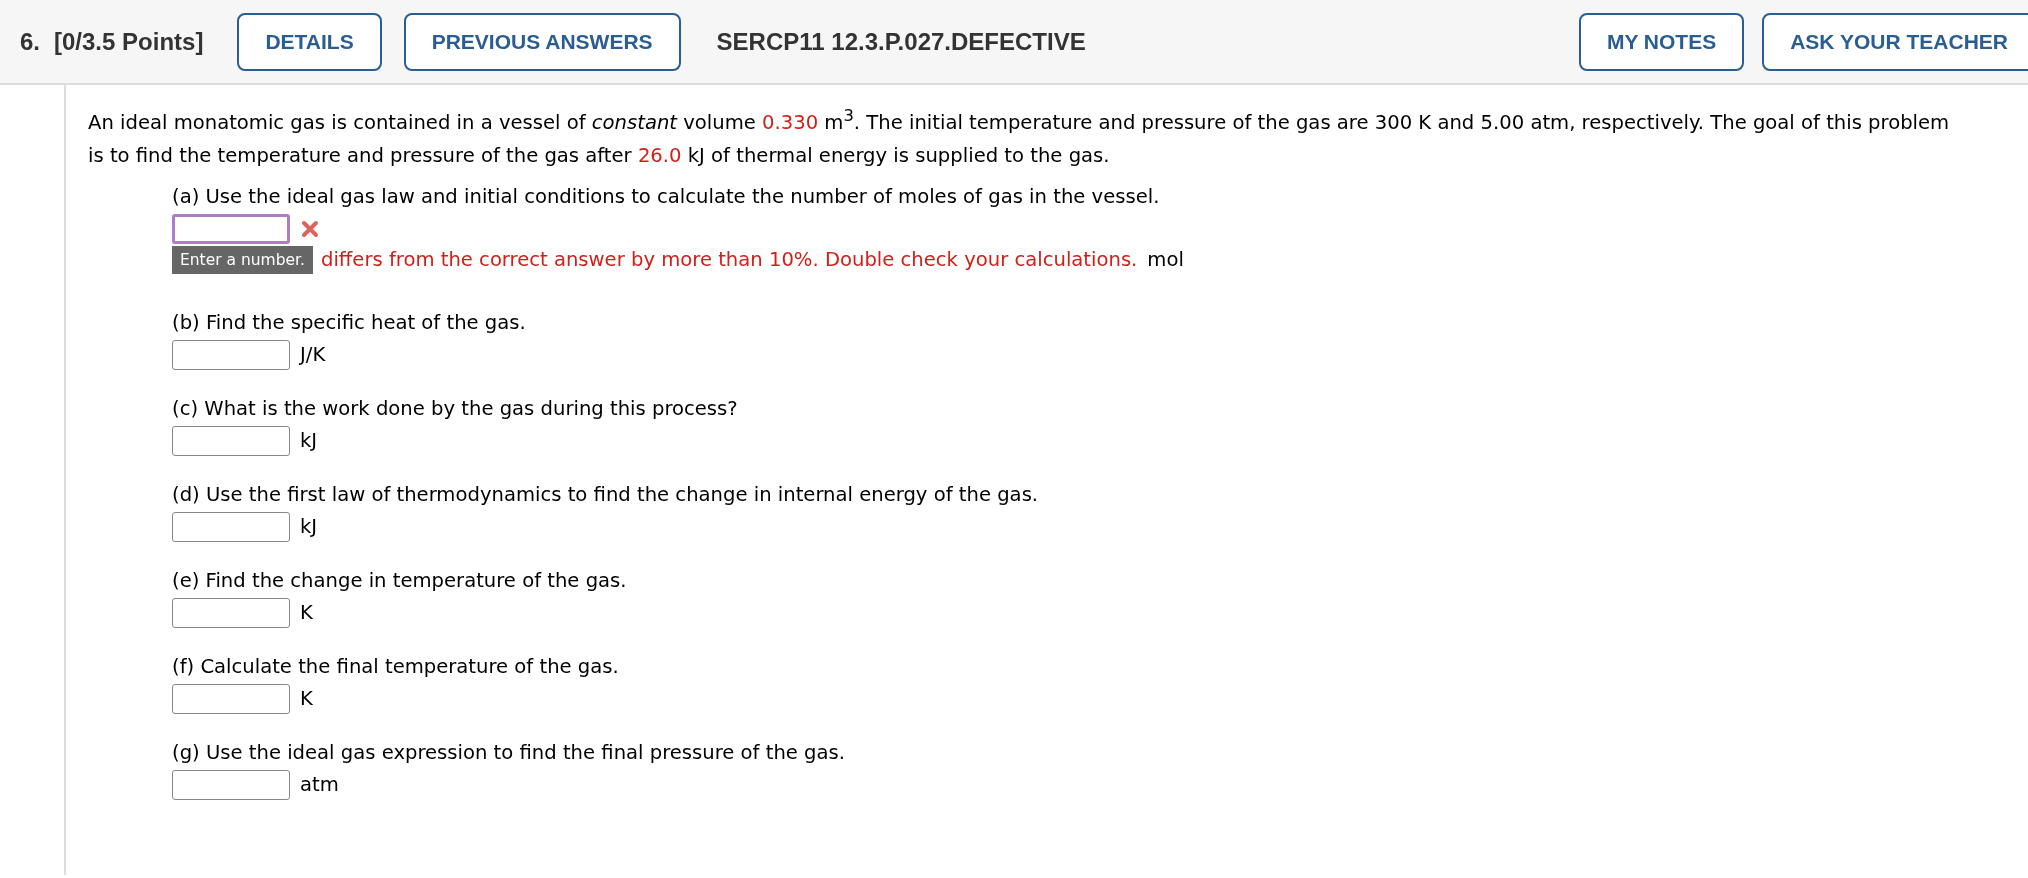 The height and width of the screenshot is (878, 2028). What do you see at coordinates (396, 666) in the screenshot?
I see `question-text: (f) Calculate the final temperature of the gas.` at bounding box center [396, 666].